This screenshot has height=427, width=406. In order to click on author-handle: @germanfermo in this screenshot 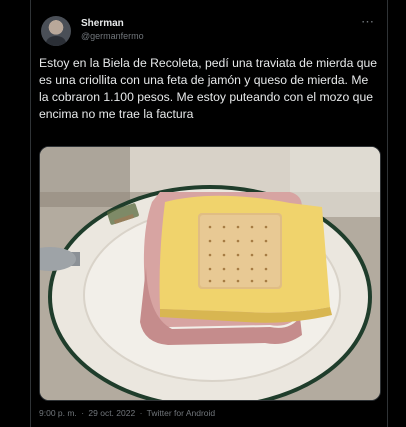, I will do `click(112, 36)`.